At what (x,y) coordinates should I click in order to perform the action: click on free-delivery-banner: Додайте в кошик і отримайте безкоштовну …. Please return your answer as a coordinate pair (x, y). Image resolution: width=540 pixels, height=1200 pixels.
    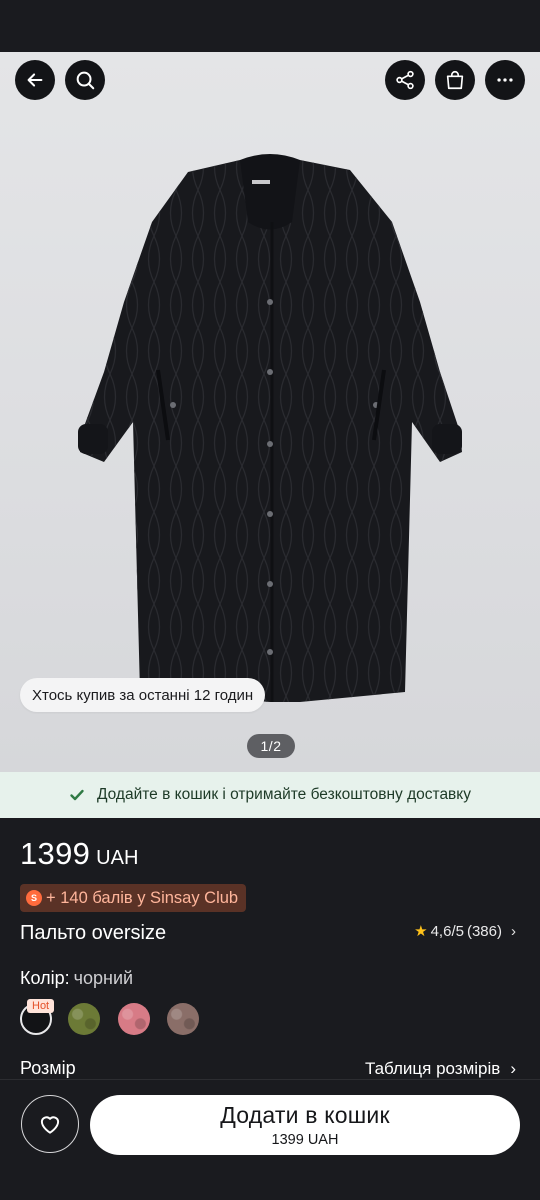
    Looking at the image, I should click on (270, 795).